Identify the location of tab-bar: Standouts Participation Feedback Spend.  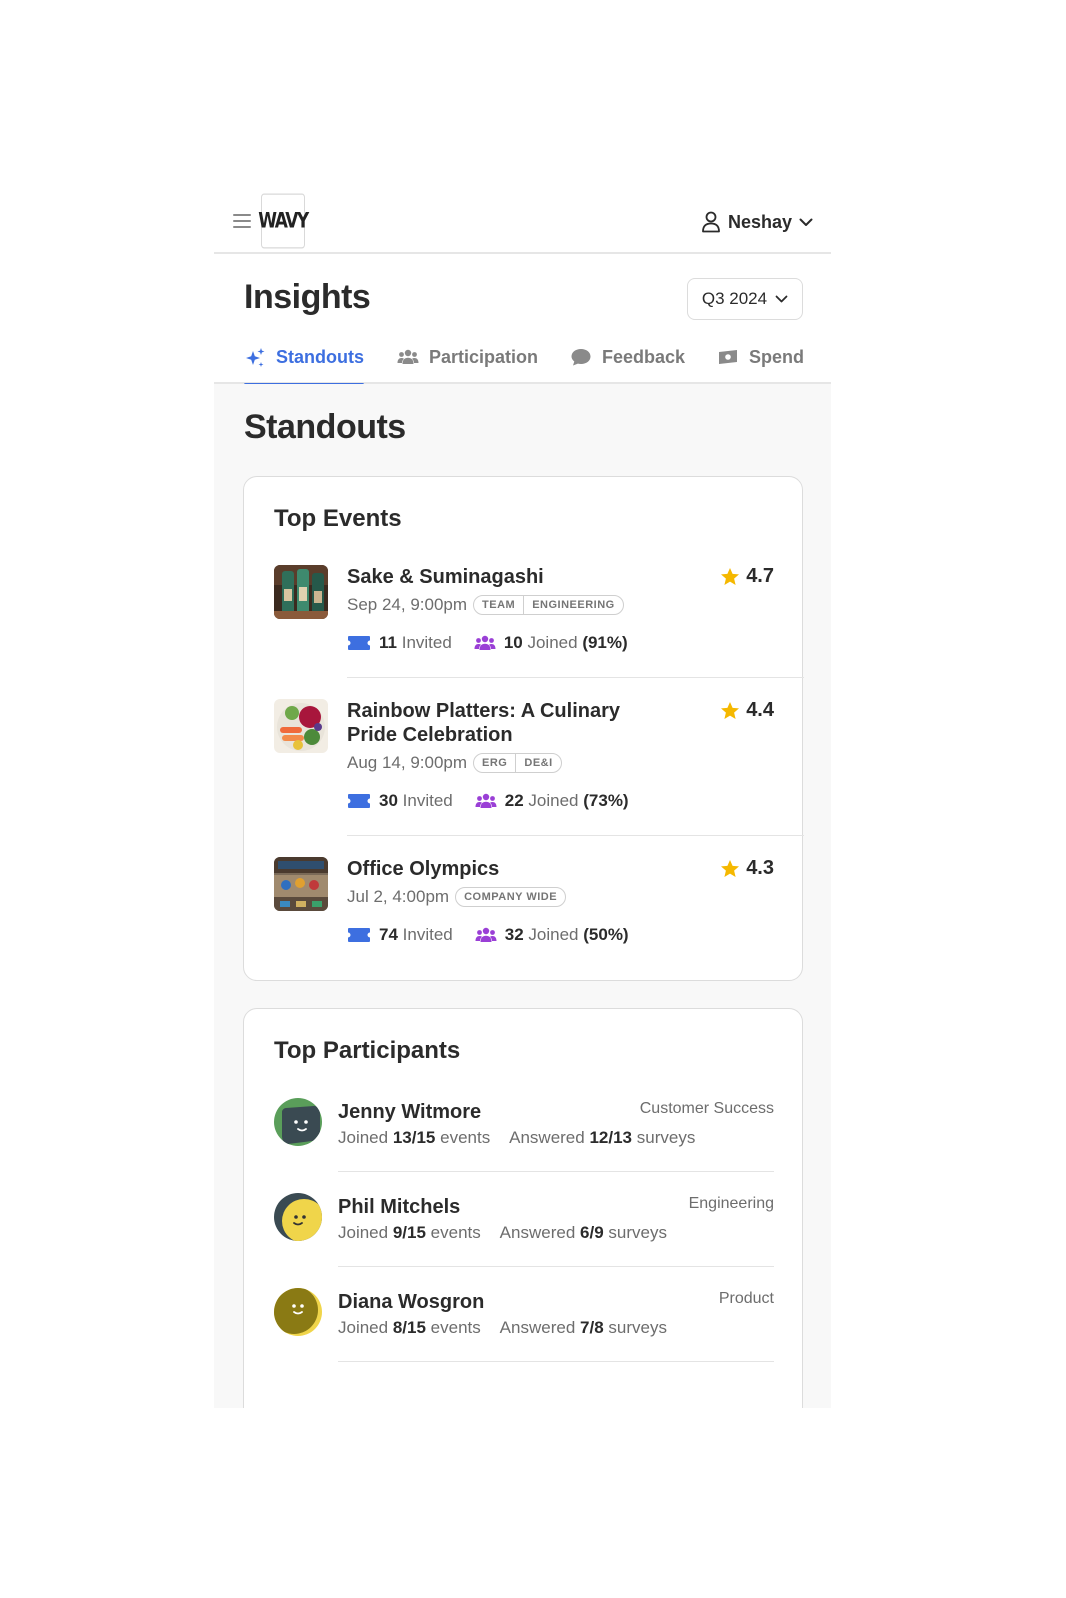
(522, 362).